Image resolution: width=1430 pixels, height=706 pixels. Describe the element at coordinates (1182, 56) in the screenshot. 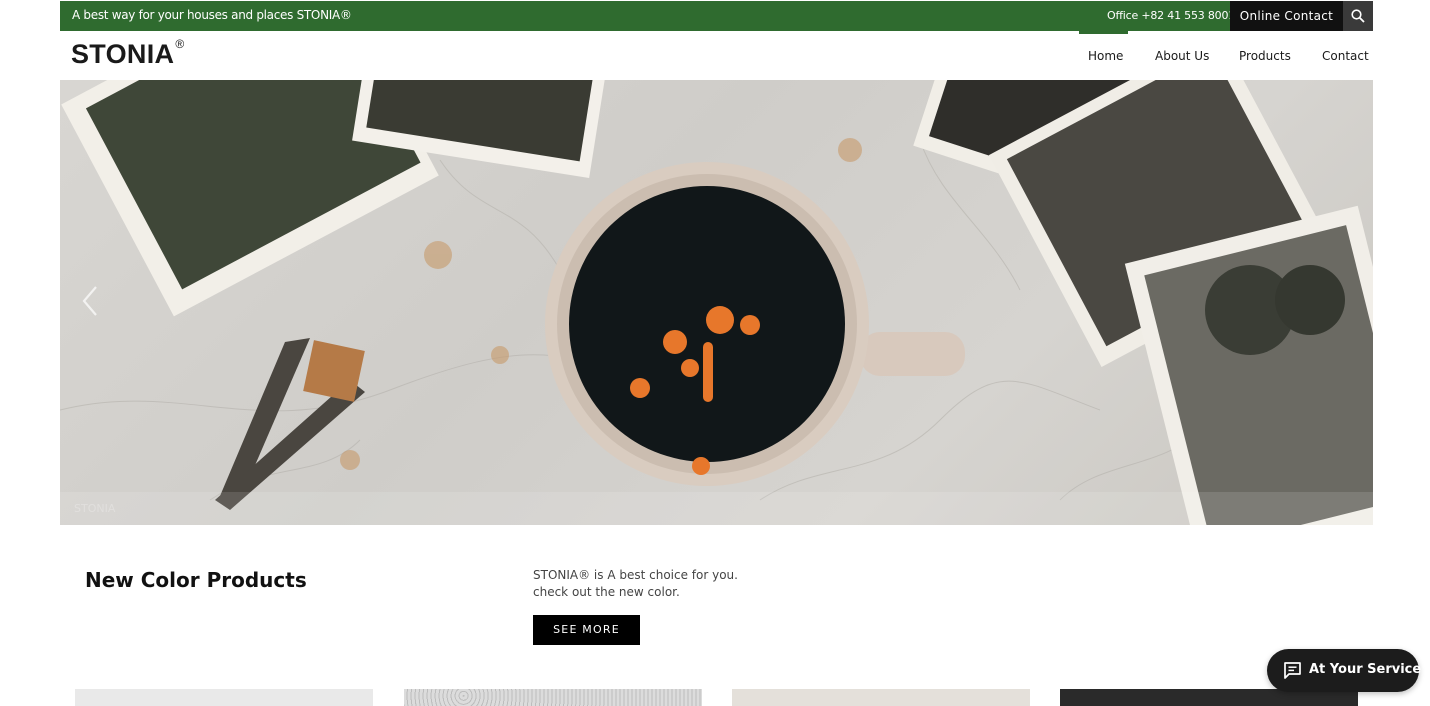

I see `nav-about-us: About Us` at that location.